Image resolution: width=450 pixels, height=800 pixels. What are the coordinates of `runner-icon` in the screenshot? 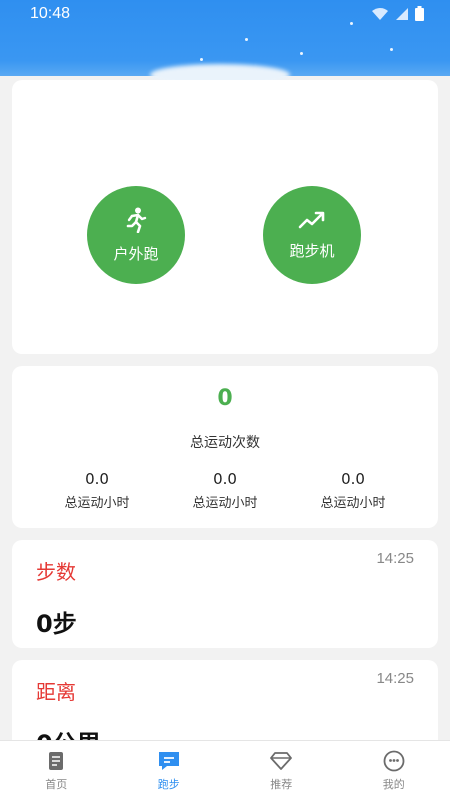 It's located at (136, 222).